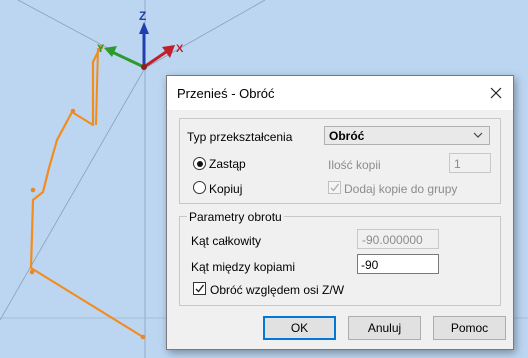  I want to click on copies-count-field: 1, so click(470, 163).